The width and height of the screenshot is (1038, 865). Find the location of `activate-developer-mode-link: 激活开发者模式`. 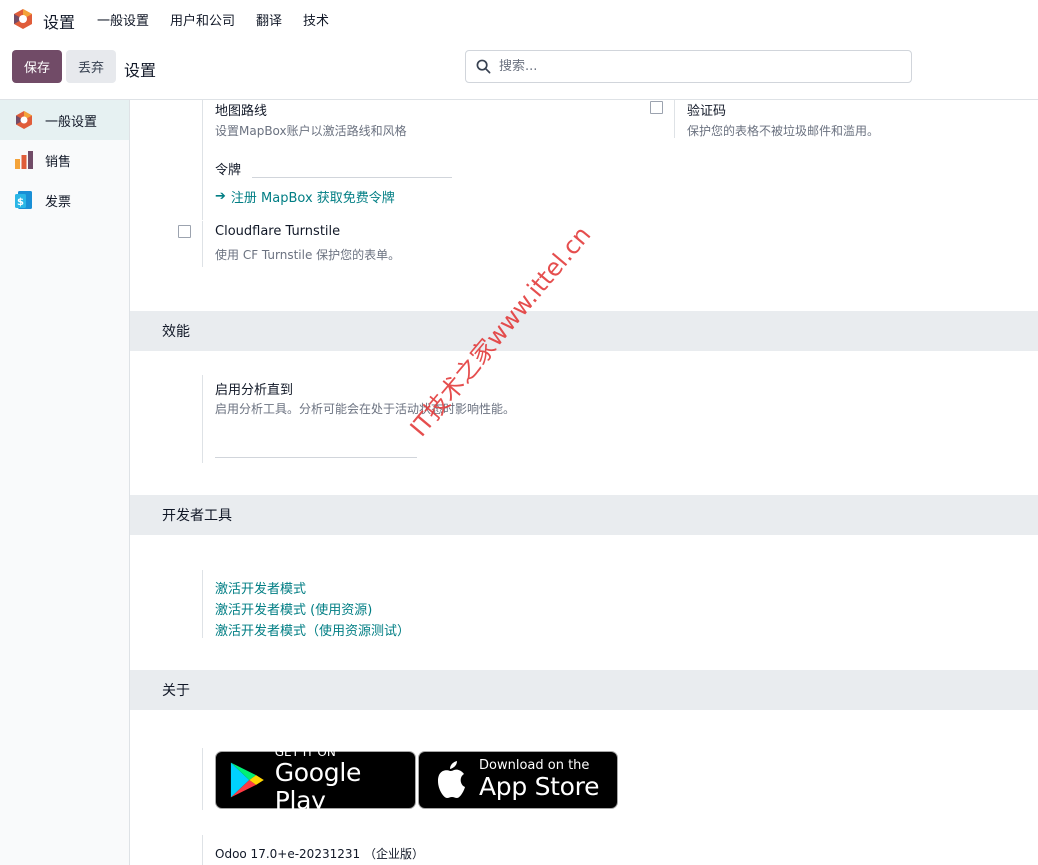

activate-developer-mode-link: 激活开发者模式 is located at coordinates (260, 587).